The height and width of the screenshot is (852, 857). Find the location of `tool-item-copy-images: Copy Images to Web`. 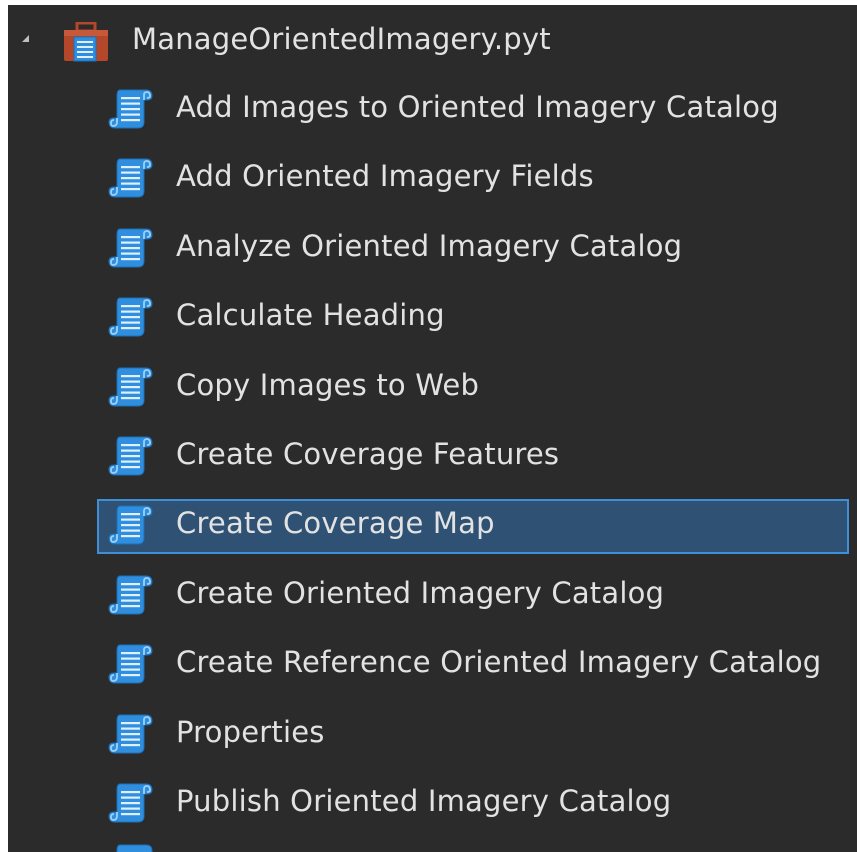

tool-item-copy-images: Copy Images to Web is located at coordinates (432, 385).